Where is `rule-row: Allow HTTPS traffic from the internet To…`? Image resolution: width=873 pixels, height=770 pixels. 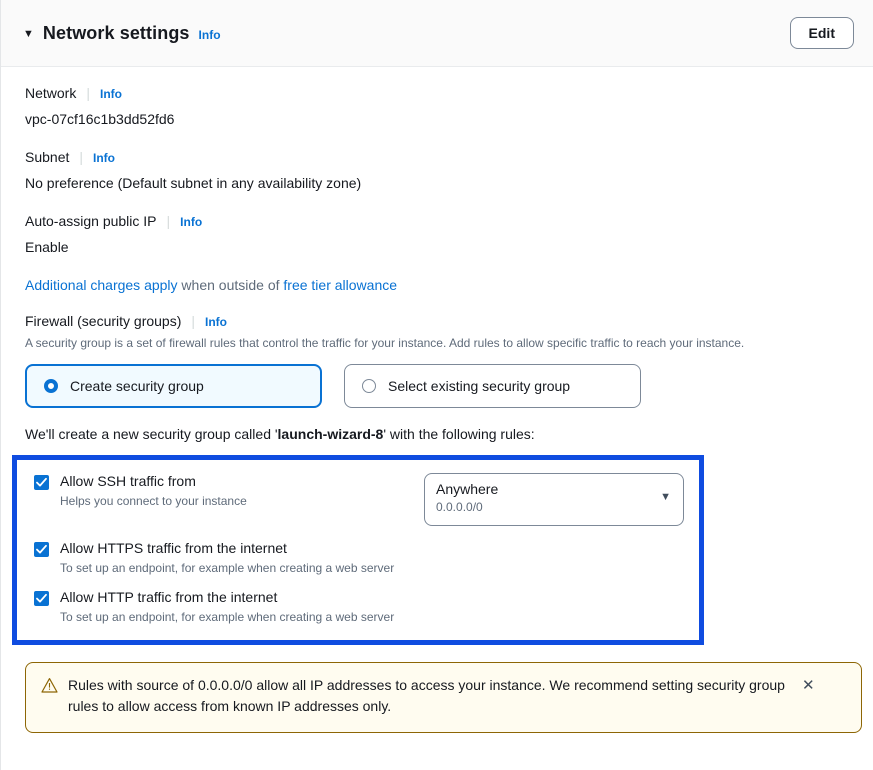 rule-row: Allow HTTPS traffic from the internet To… is located at coordinates (359, 557).